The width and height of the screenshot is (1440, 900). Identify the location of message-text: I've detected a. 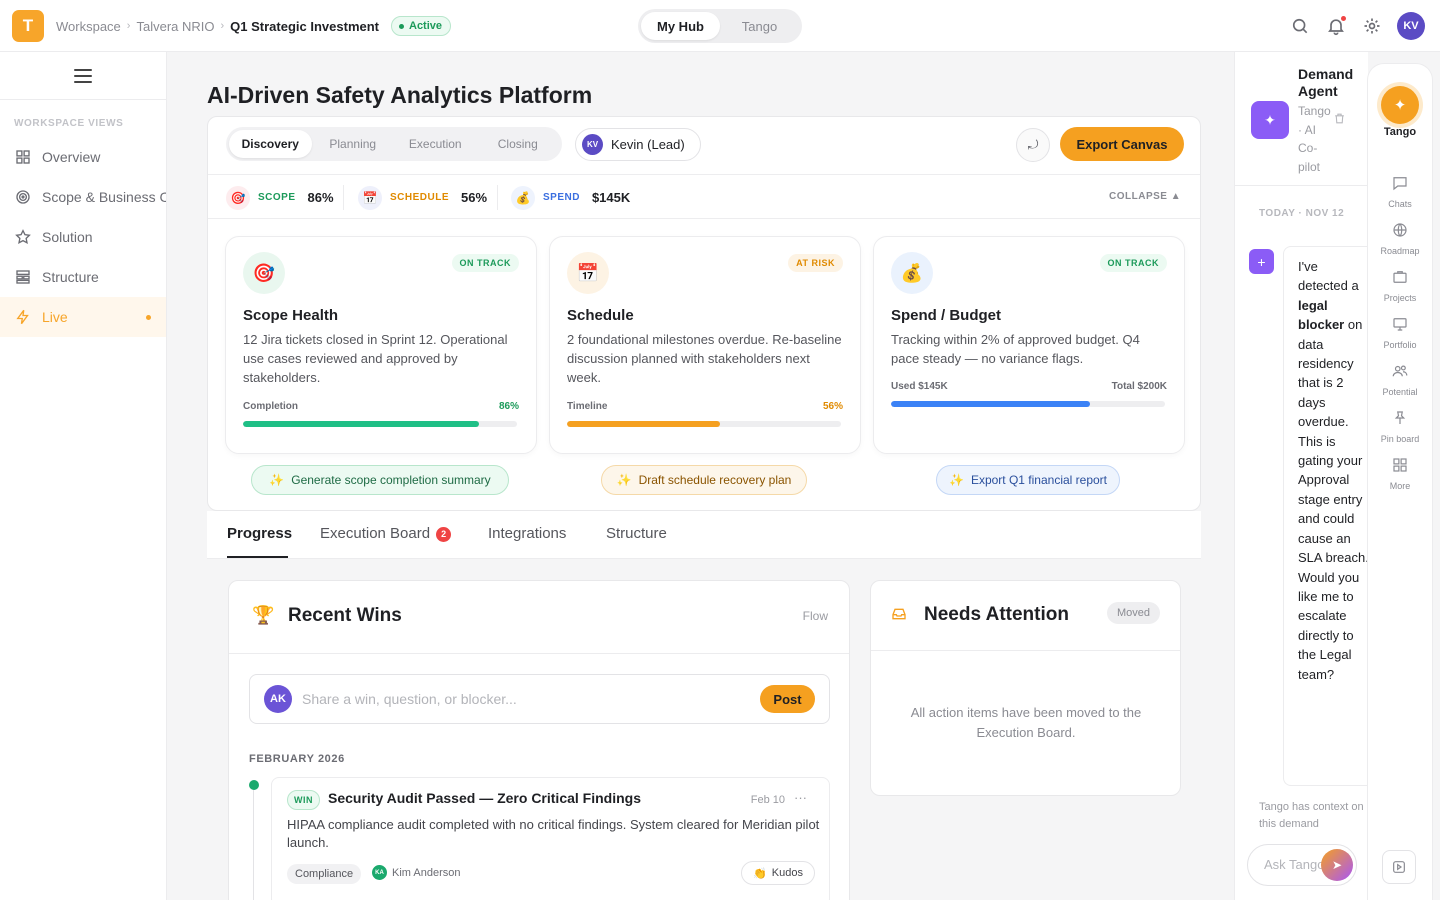
(1328, 276).